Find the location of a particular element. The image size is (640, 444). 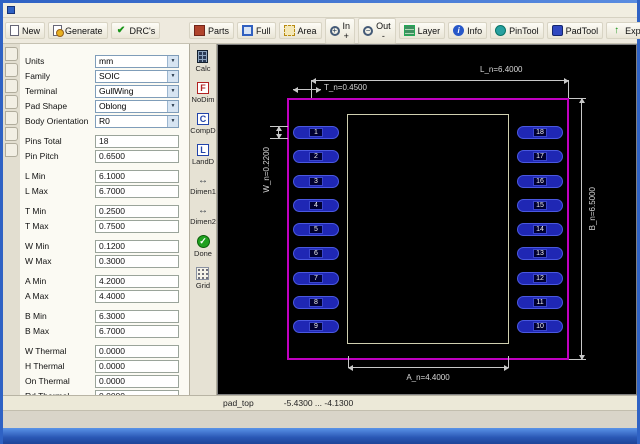

pad: 18 is located at coordinates (540, 132).